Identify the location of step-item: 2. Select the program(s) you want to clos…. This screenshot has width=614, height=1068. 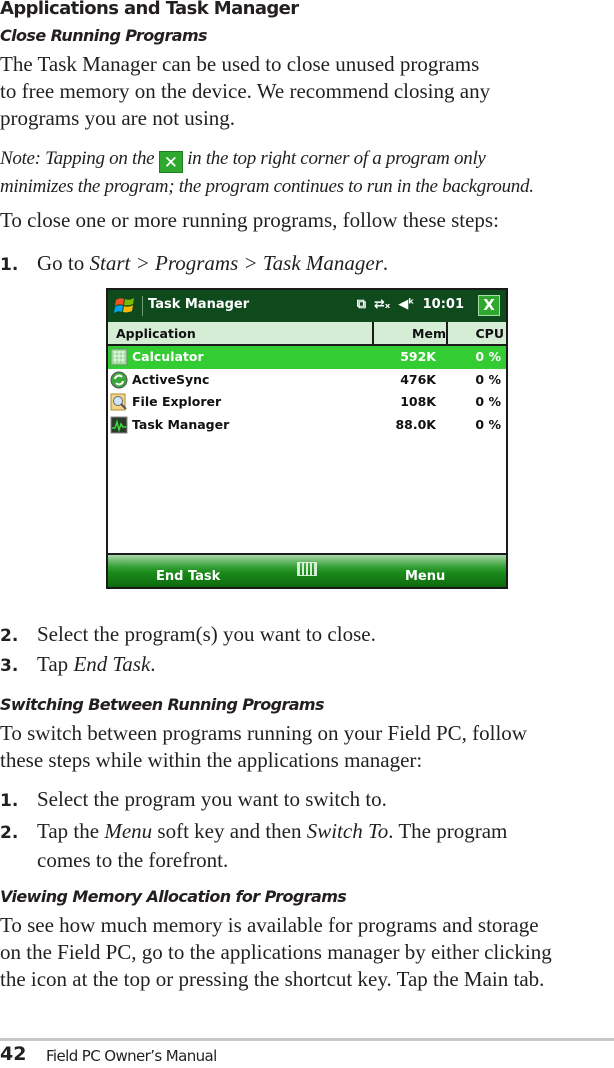
(188, 635).